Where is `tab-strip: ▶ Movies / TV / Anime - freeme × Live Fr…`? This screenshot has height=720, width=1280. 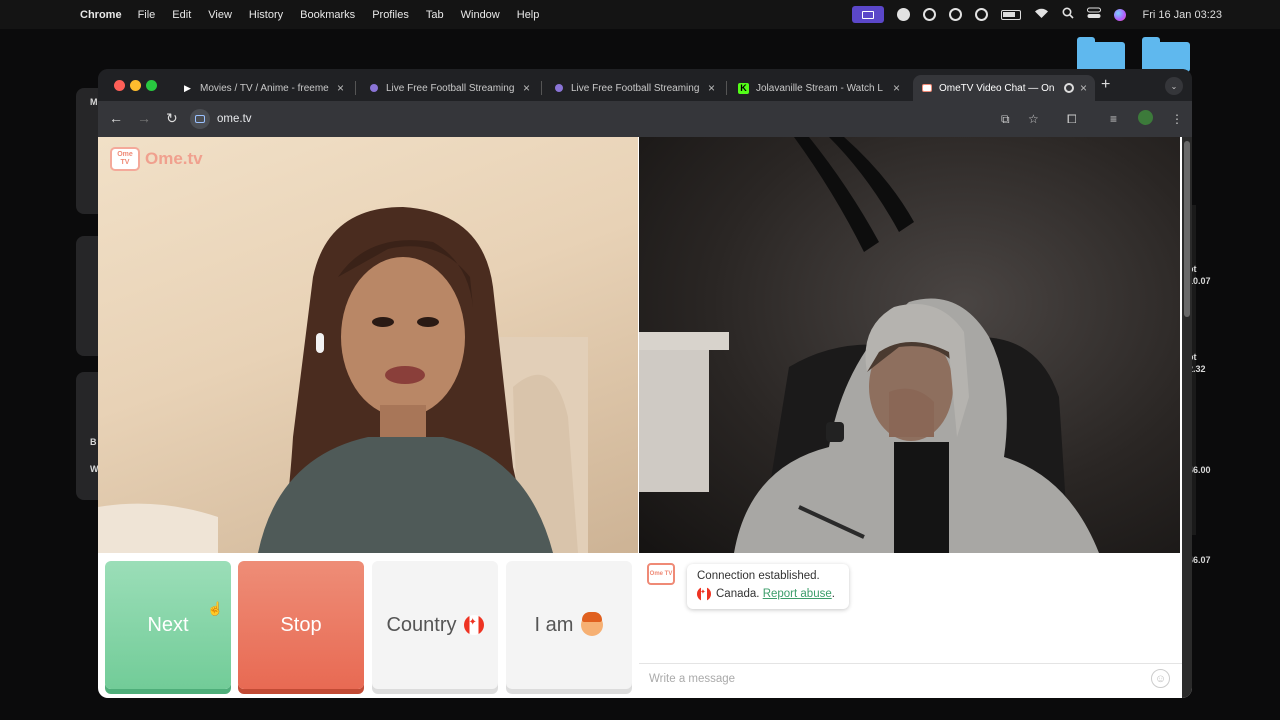
tab-strip: ▶ Movies / TV / Anime - freeme × Live Fr… is located at coordinates (645, 85).